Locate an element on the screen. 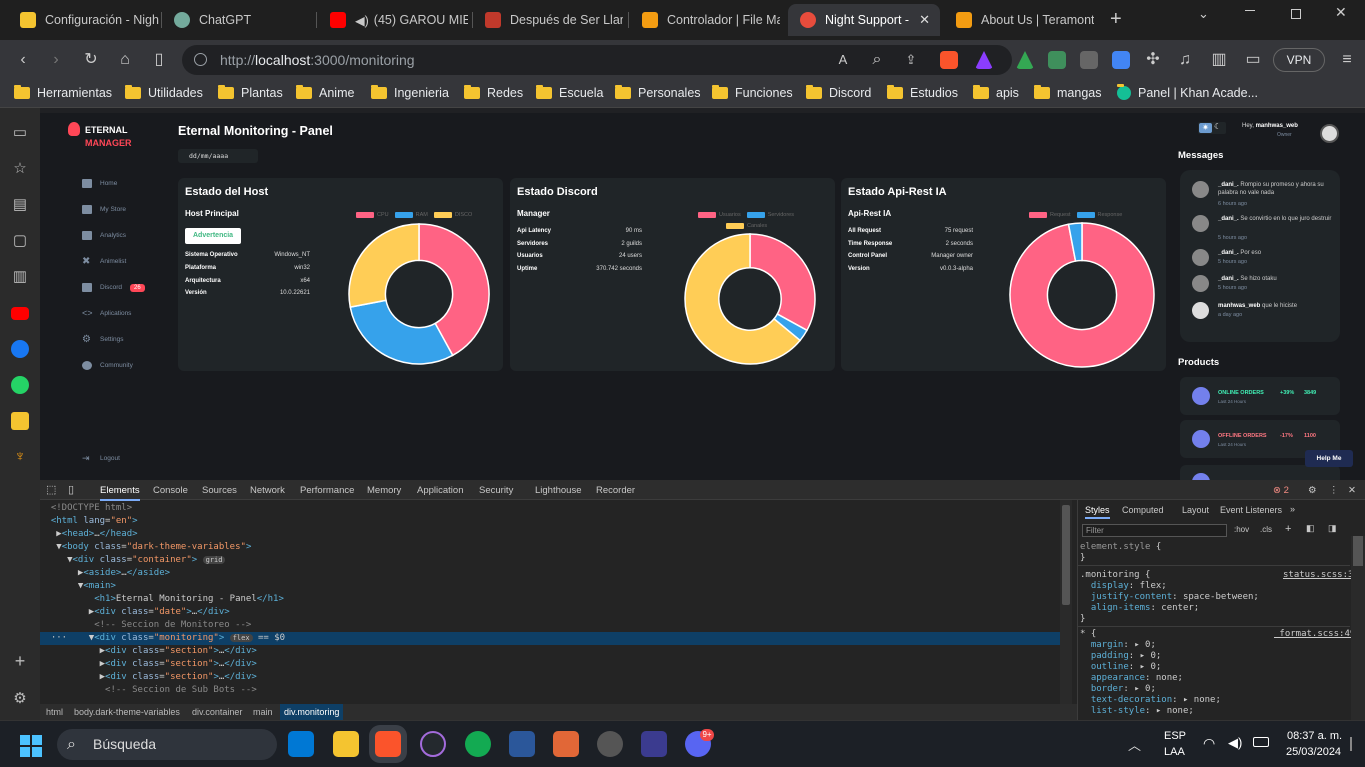 This screenshot has width=1365, height=767. inspect-icon: ⬚ is located at coordinates (51, 489).